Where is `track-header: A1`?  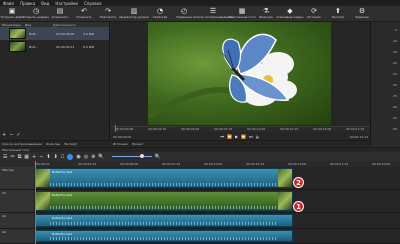 track-header: A1 is located at coordinates (17, 221).